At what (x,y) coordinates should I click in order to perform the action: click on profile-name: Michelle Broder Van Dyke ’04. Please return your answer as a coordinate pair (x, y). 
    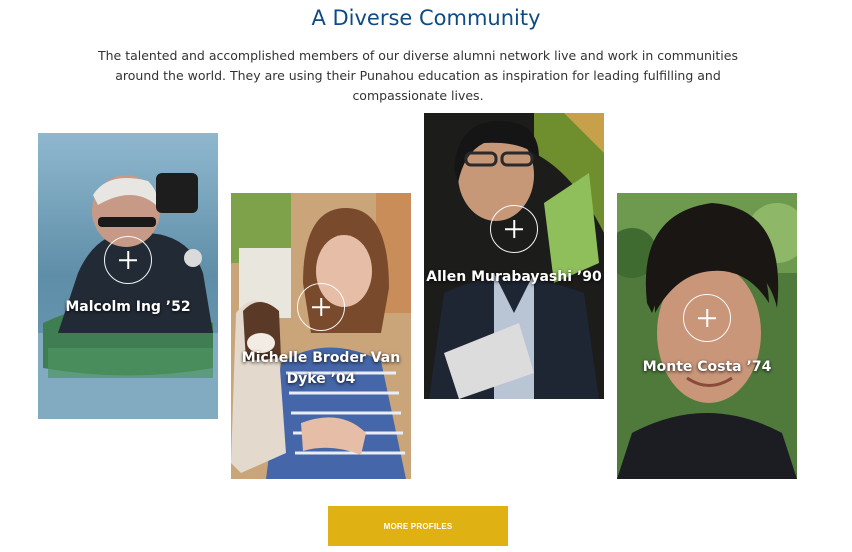
    Looking at the image, I should click on (321, 368).